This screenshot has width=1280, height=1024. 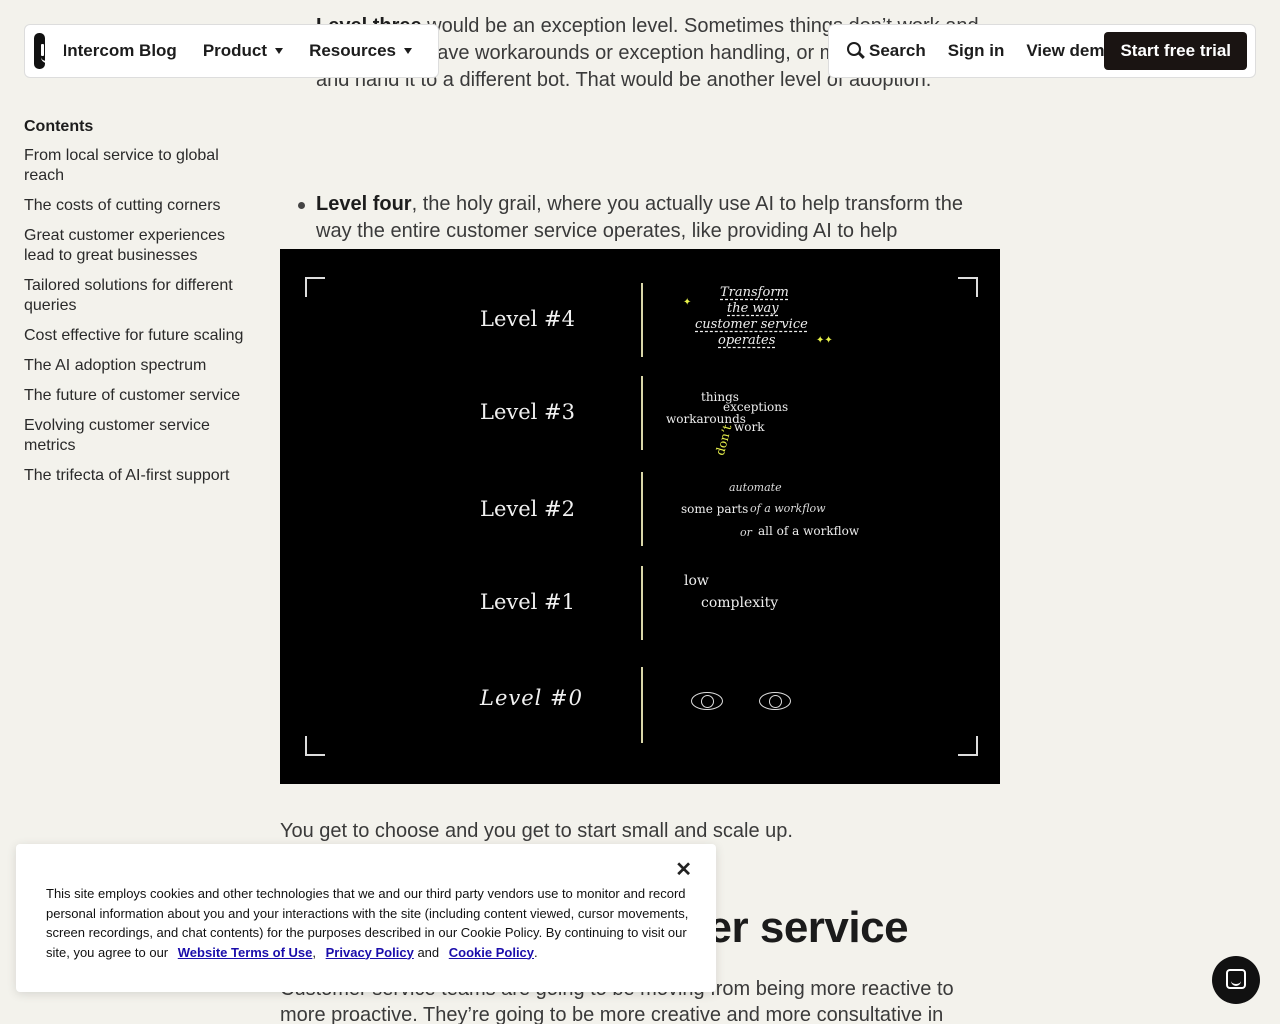 I want to click on toc-item-ai-adoption: The AI adoption spectrum, so click(x=136, y=366).